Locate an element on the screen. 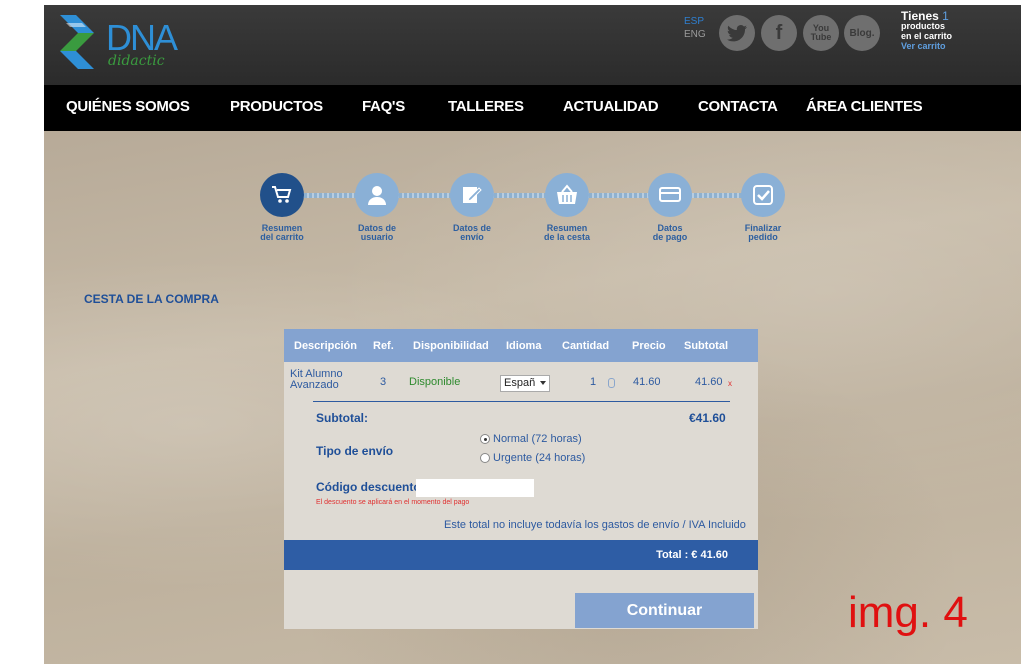 This screenshot has width=1028, height=664. logo-subtitle: didactic is located at coordinates (136, 61).